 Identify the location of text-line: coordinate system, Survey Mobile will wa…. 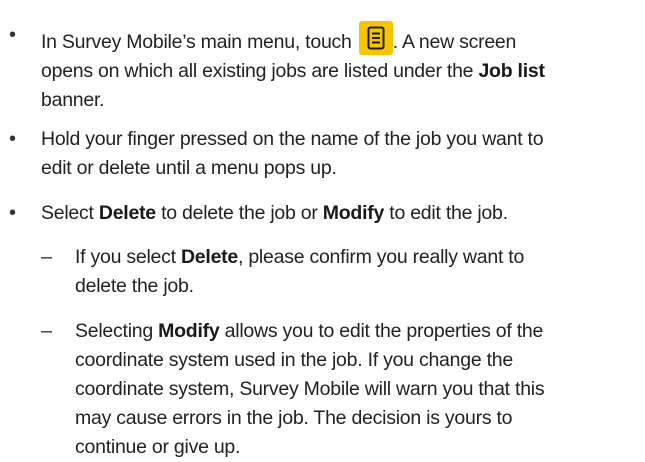
(355, 389).